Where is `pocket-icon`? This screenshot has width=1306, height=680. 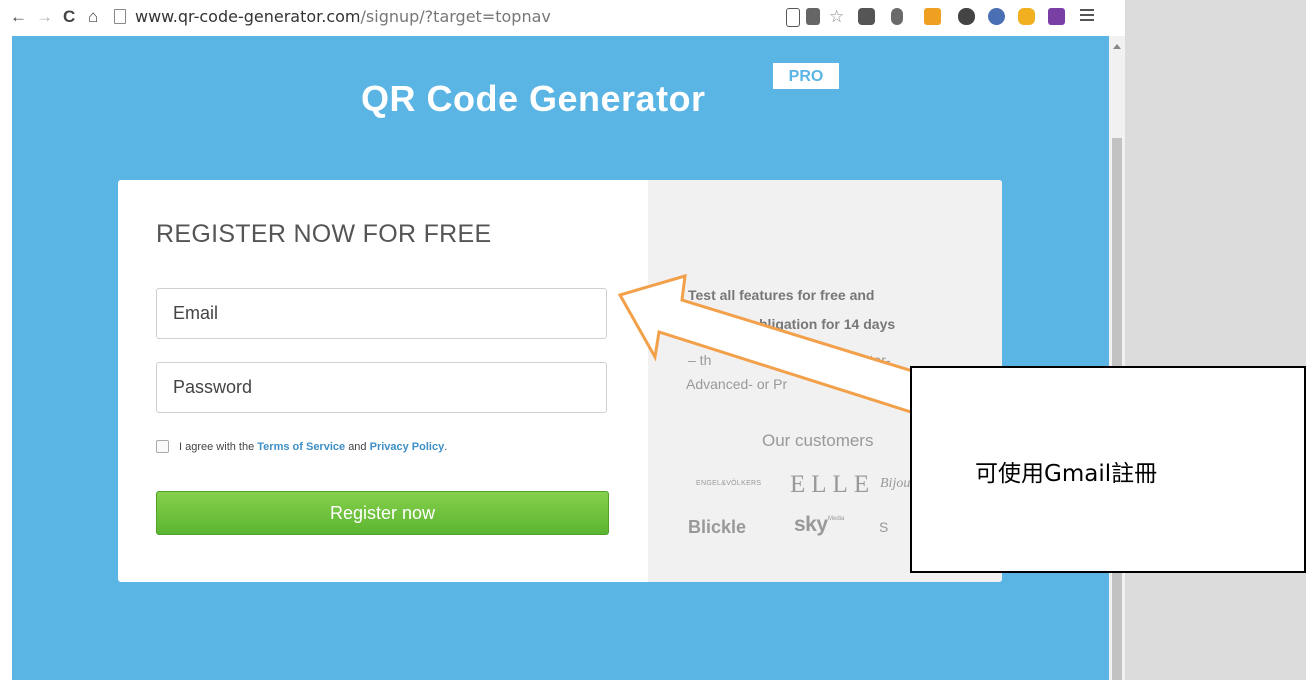
pocket-icon is located at coordinates (866, 16).